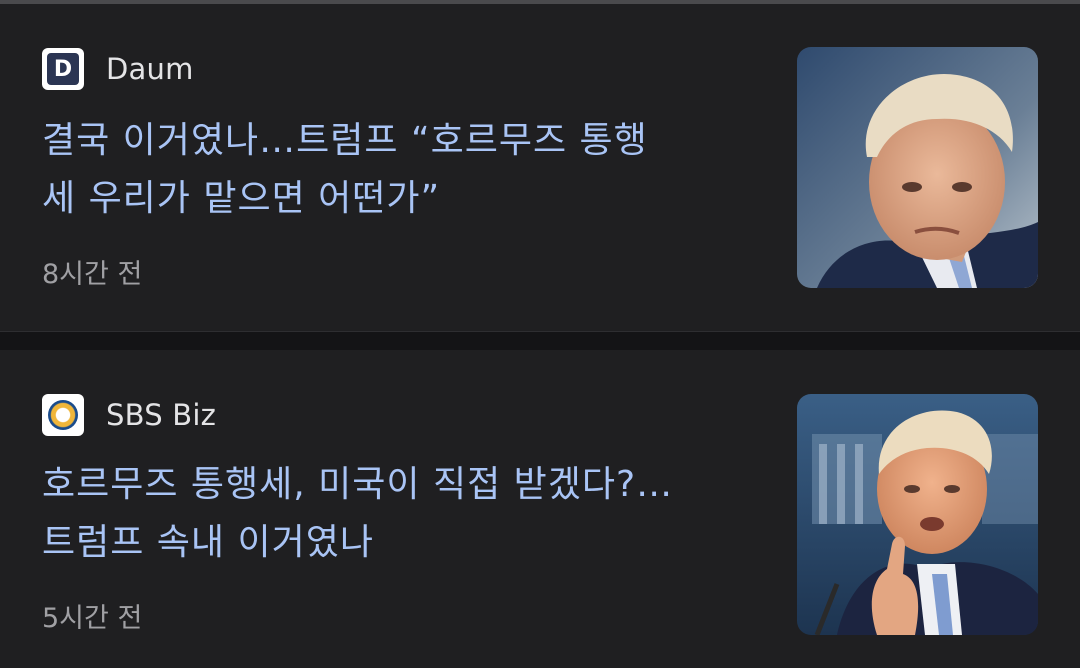 This screenshot has height=668, width=1080. I want to click on source-row: SBS Biz, so click(129, 415).